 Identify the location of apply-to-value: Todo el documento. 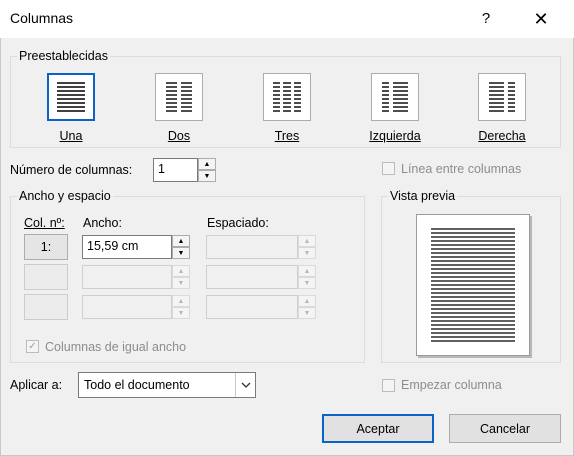
(137, 385).